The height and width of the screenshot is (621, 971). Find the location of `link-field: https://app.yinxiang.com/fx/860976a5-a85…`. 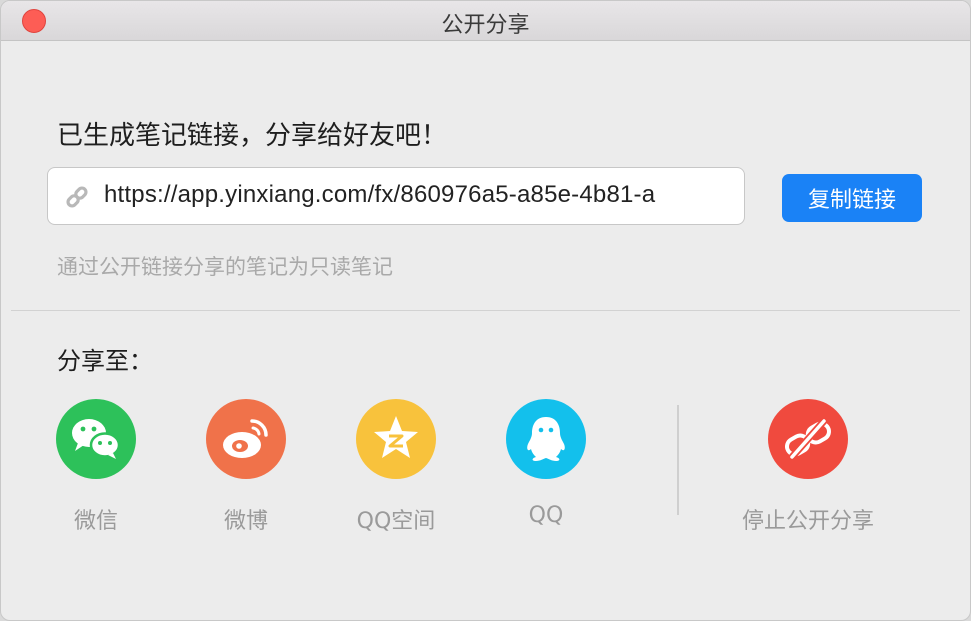

link-field: https://app.yinxiang.com/fx/860976a5-a85… is located at coordinates (396, 196).